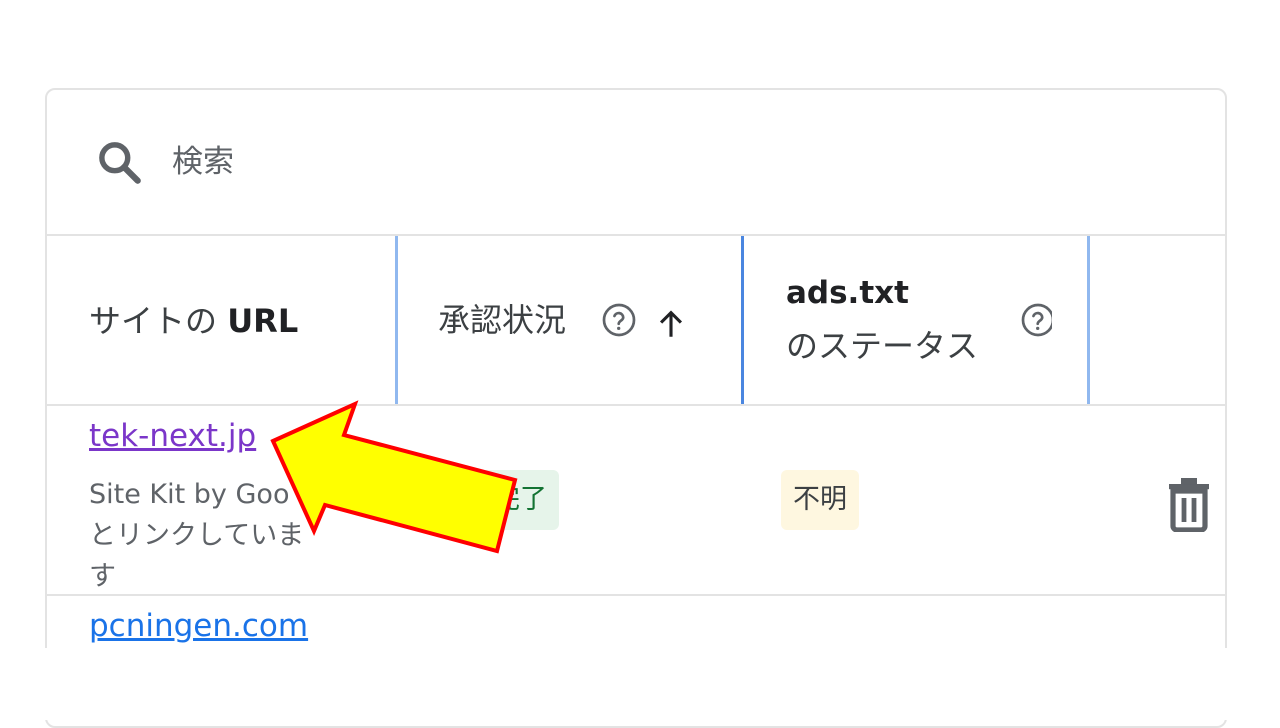 The width and height of the screenshot is (1280, 728). Describe the element at coordinates (158, 321) in the screenshot. I see `column-label-prefix: サイトの` at that location.